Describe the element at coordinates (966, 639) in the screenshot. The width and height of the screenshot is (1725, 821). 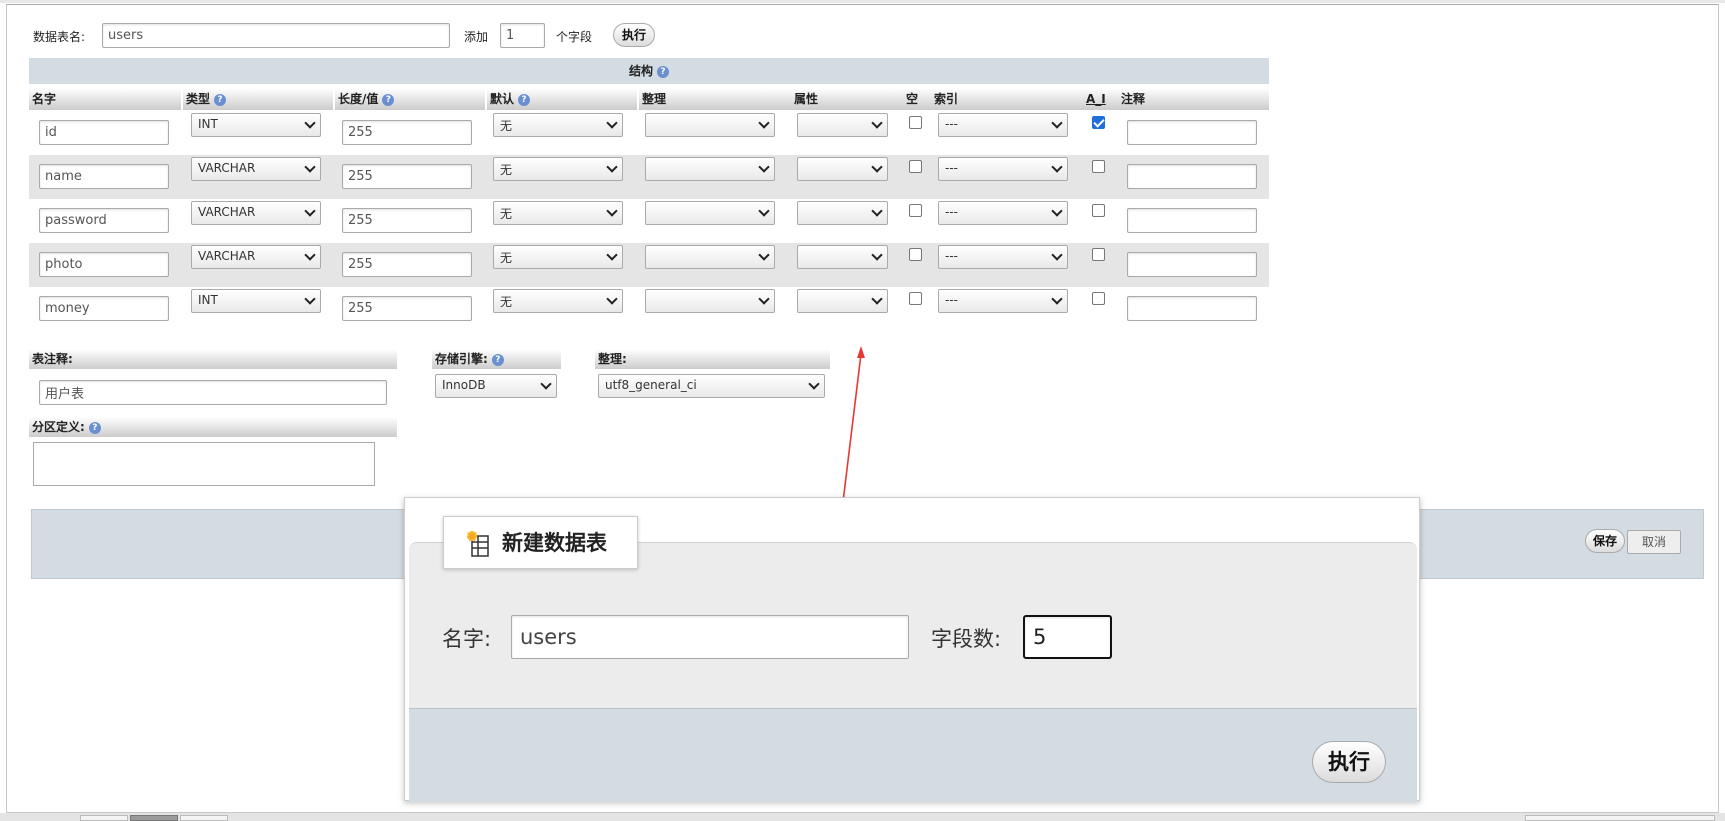
I see `dialog-field-count-label: 字段数:` at that location.